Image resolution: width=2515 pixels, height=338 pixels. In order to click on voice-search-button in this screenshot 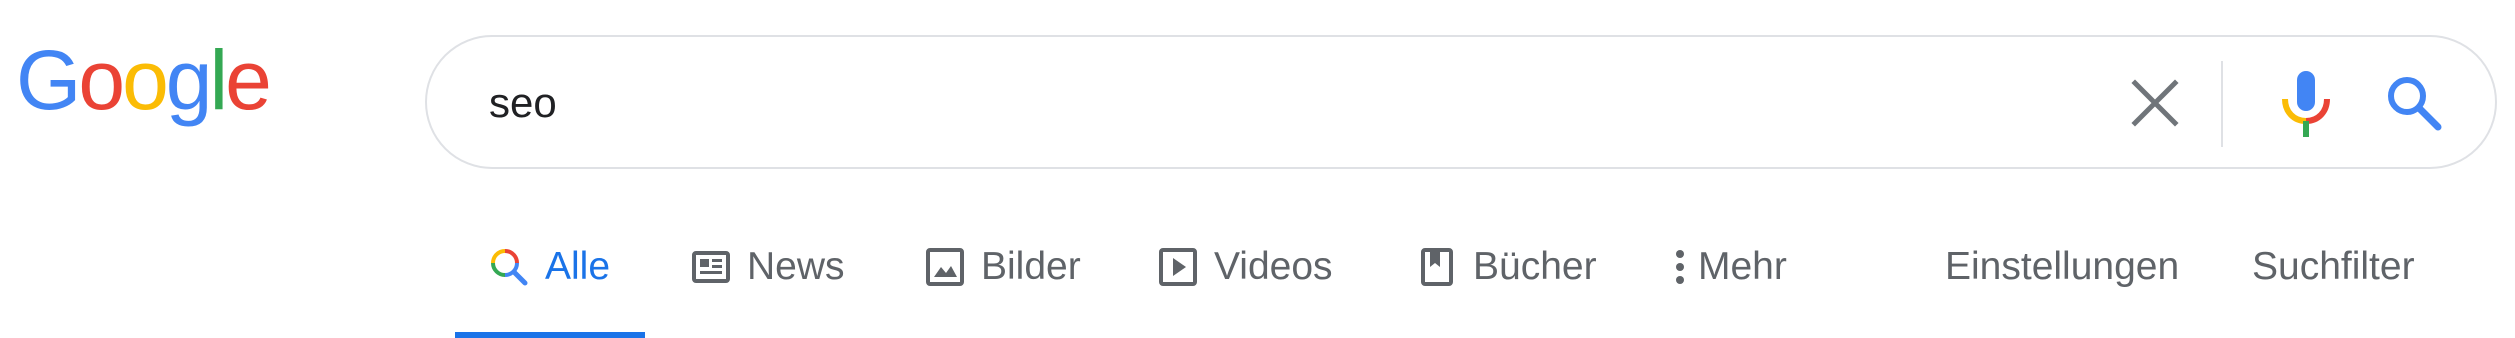, I will do `click(2306, 104)`.